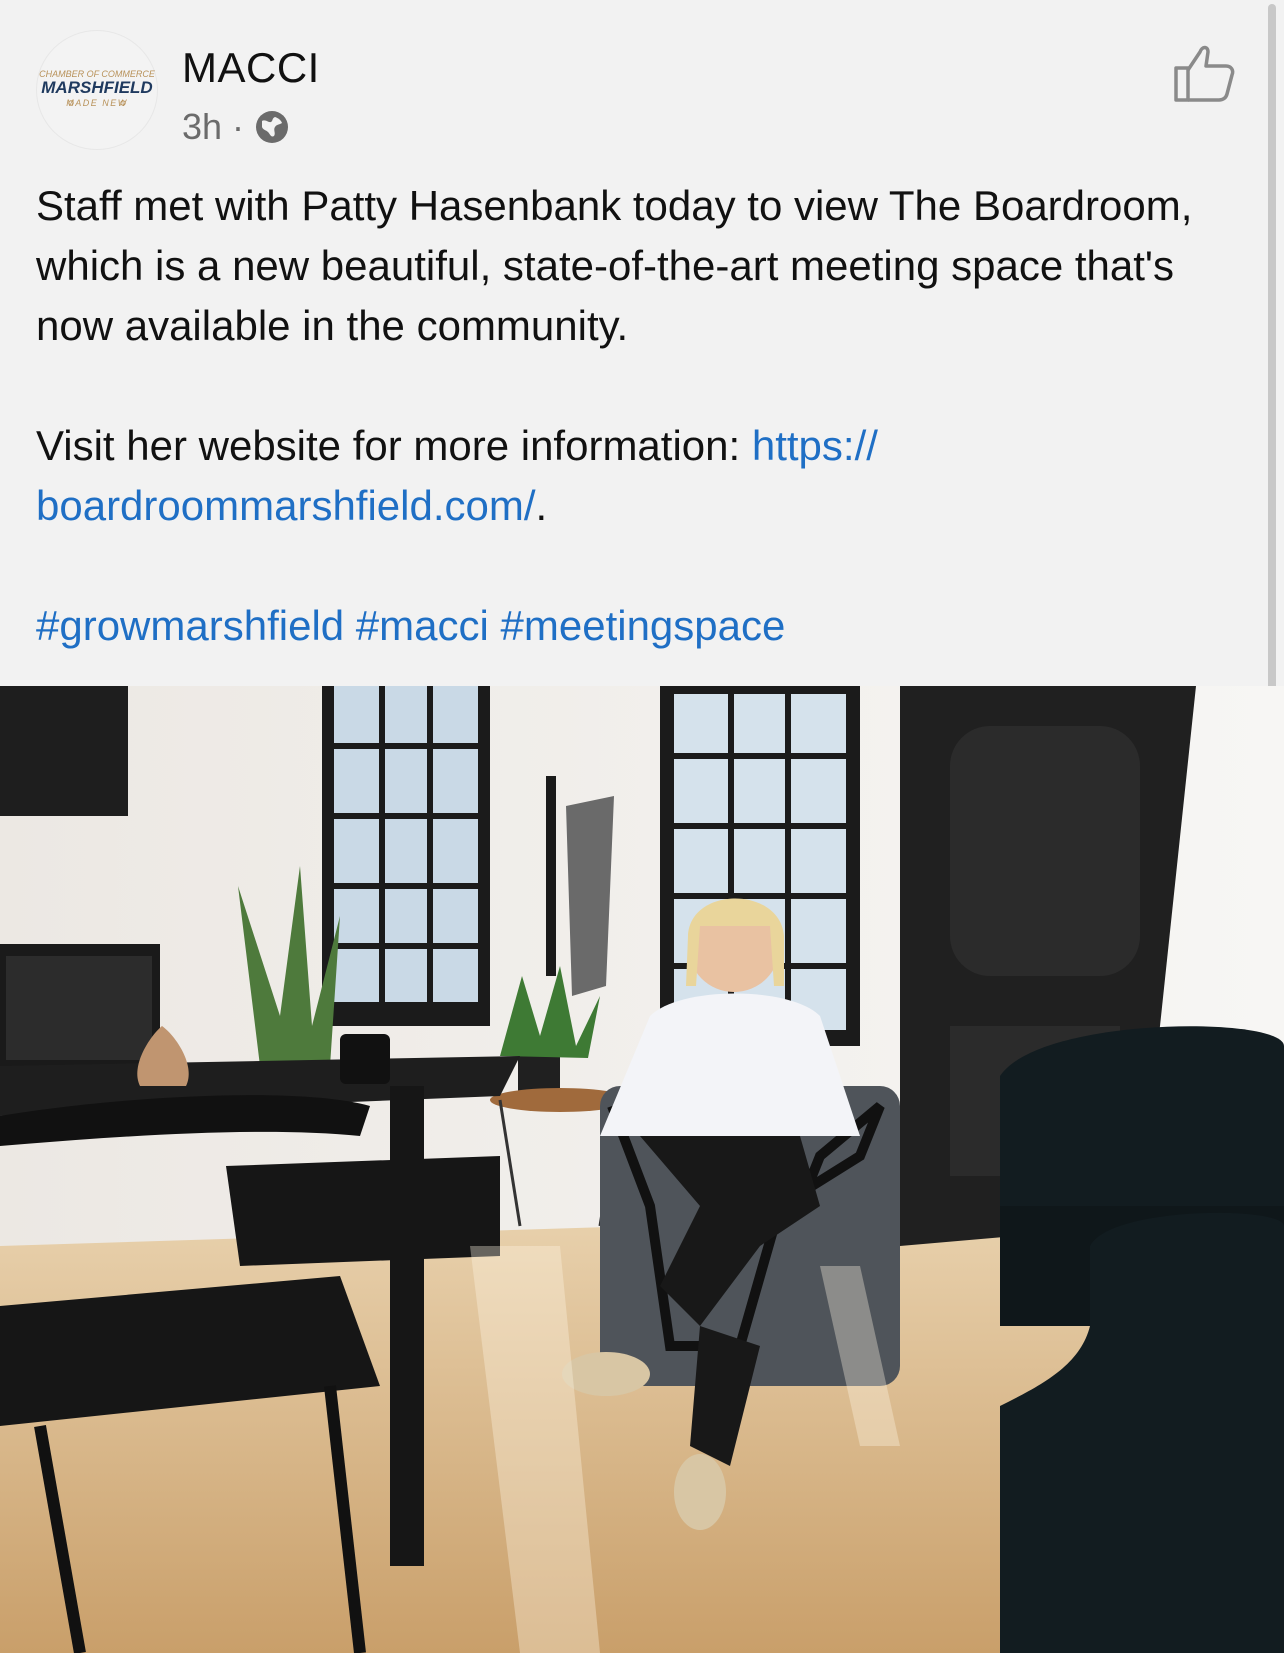  I want to click on thumbs-up-icon, so click(1205, 73).